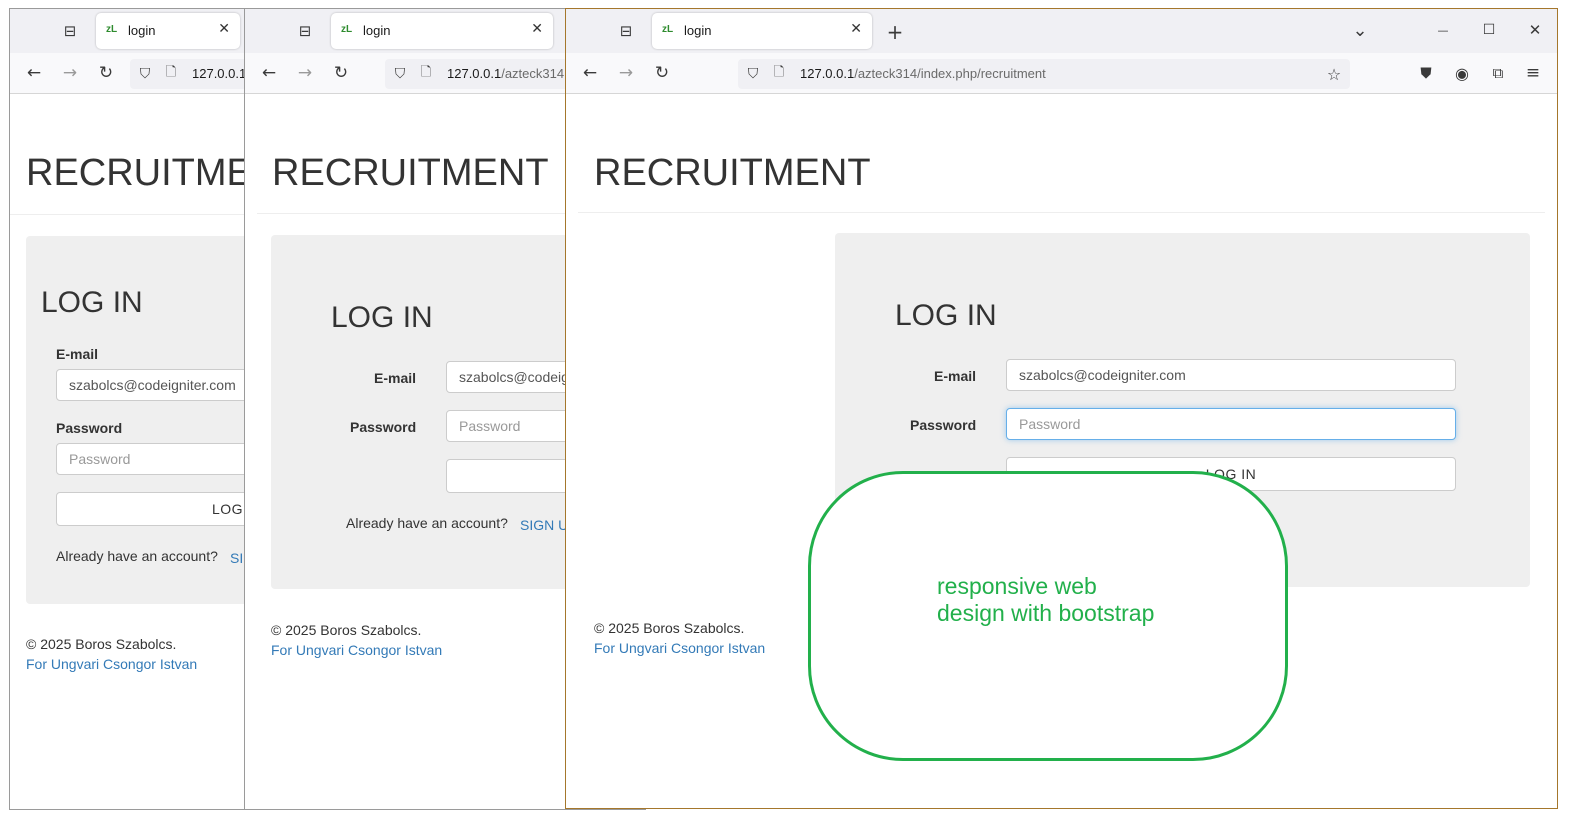 Image resolution: width=1574 pixels, height=820 pixels. Describe the element at coordinates (1360, 30) in the screenshot. I see `tab-list-icon: ⌄` at that location.